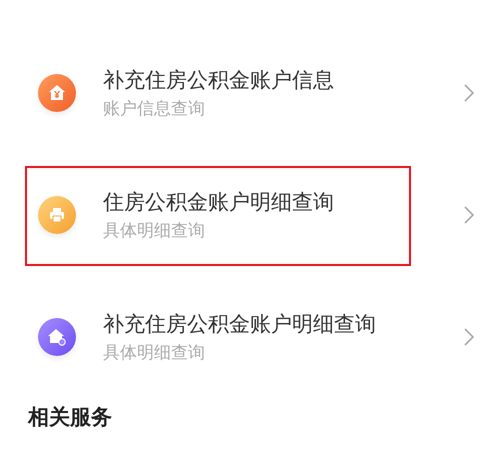 The height and width of the screenshot is (458, 502). Describe the element at coordinates (283, 202) in the screenshot. I see `item-title: 住房公积金账户明细查询` at that location.